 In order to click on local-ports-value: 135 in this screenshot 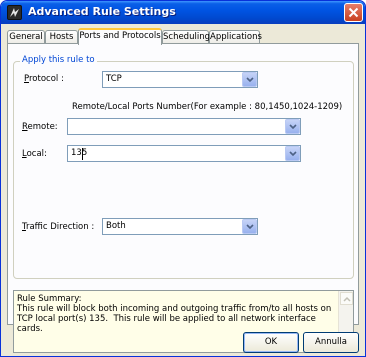, I will do `click(79, 153)`.